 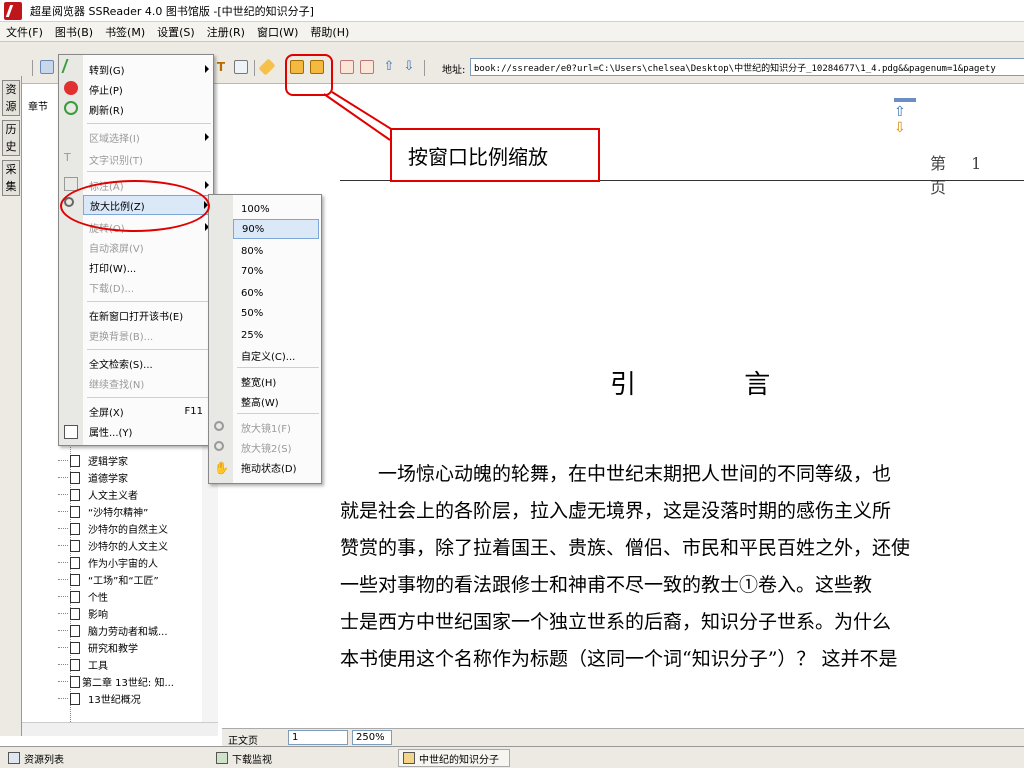 I want to click on menu-item-auto-scroll: 自动滚屏(V), so click(x=147, y=247).